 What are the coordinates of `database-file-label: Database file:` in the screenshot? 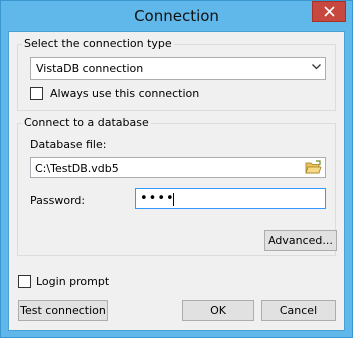 It's located at (68, 144).